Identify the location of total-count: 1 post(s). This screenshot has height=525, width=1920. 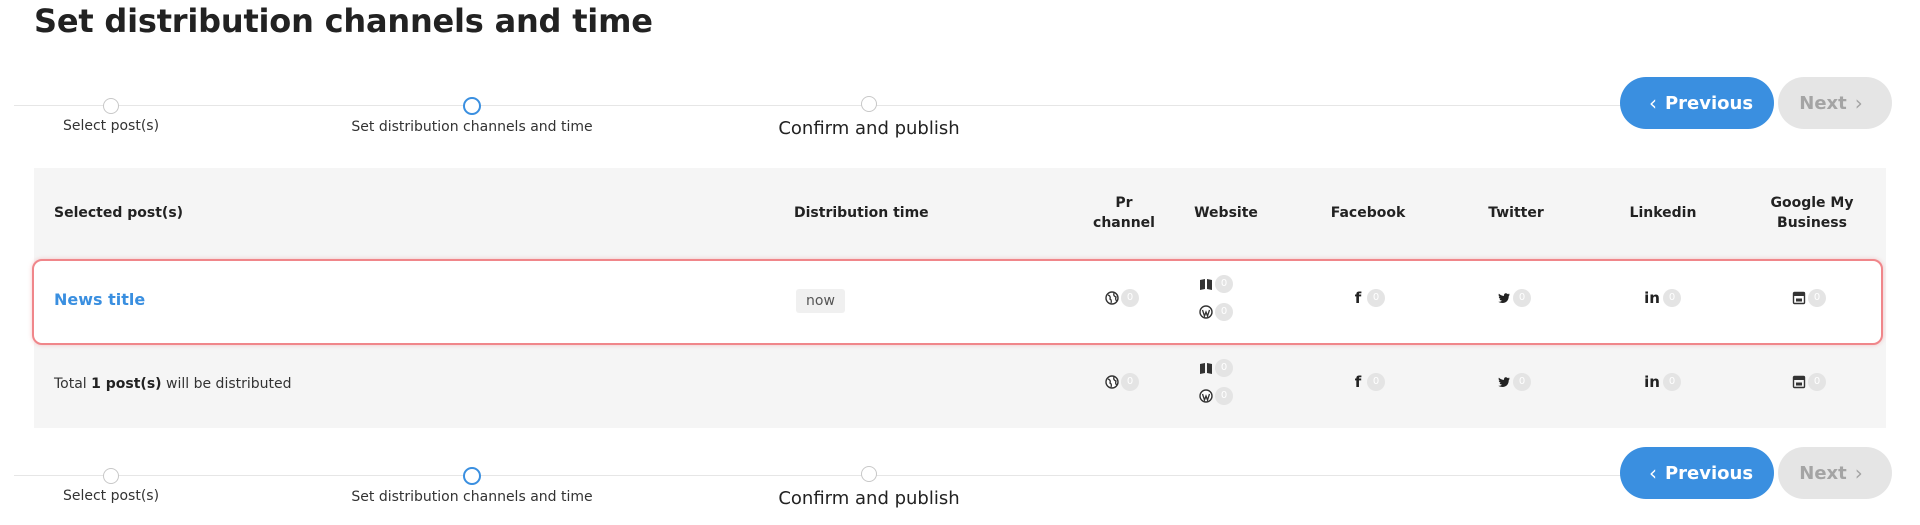
(126, 384).